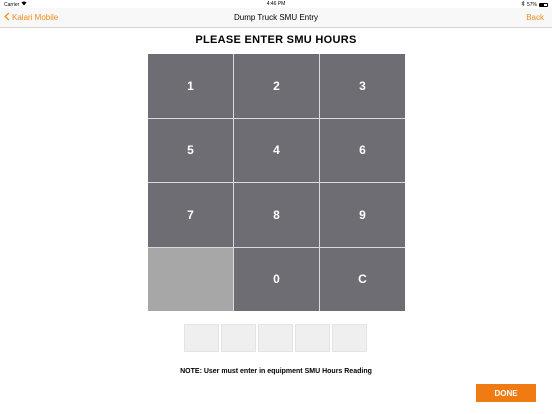  I want to click on key-9: 9, so click(362, 215).